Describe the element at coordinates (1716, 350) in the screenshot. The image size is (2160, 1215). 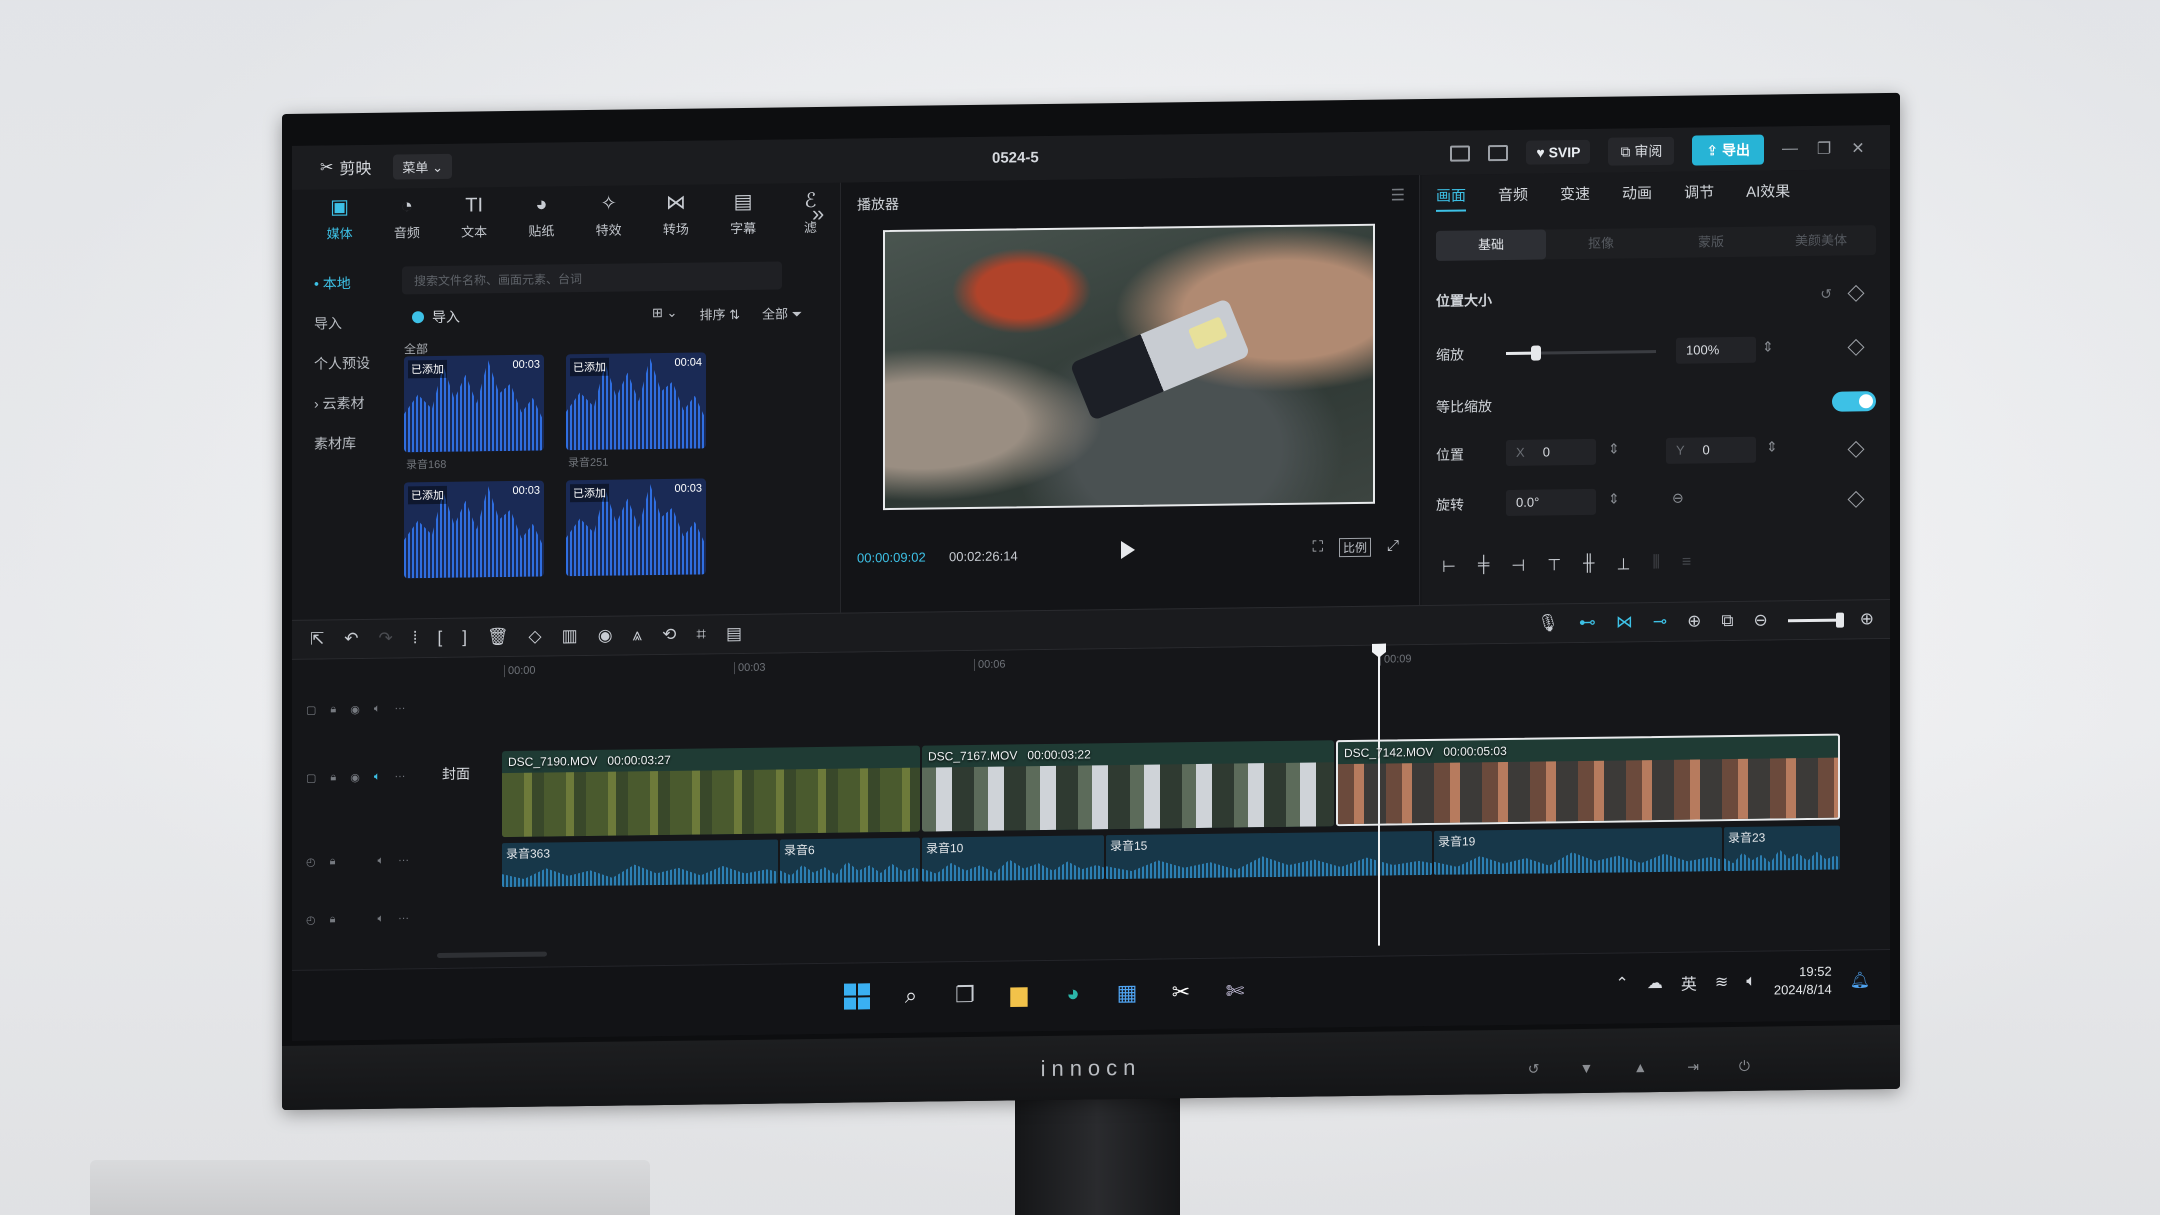
I see `scale-value: 100%` at that location.